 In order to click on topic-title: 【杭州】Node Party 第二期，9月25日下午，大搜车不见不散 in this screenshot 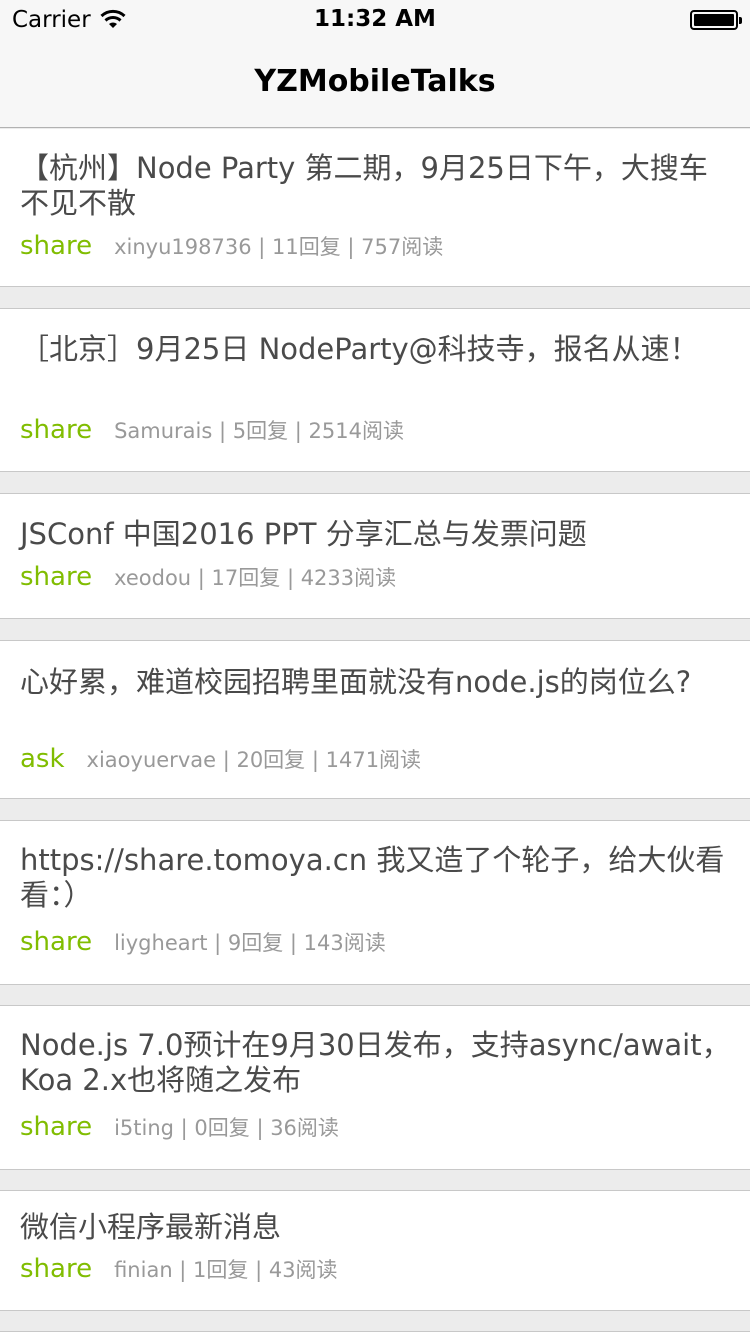, I will do `click(364, 185)`.